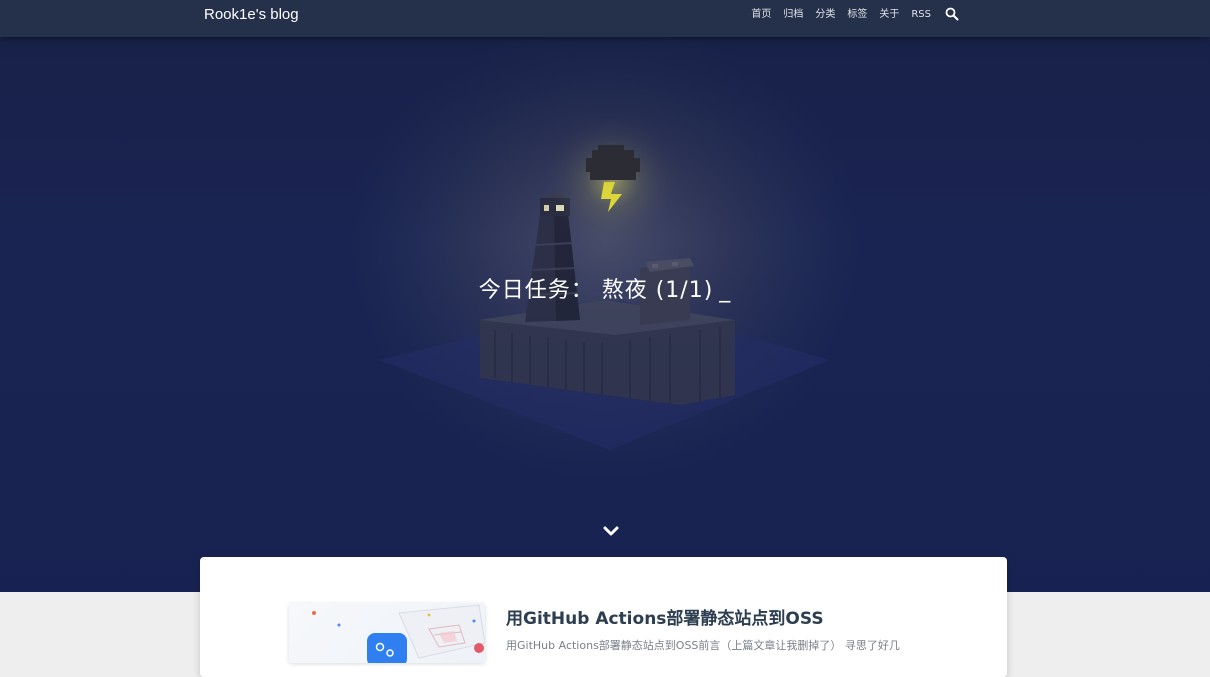  Describe the element at coordinates (793, 14) in the screenshot. I see `nav-item-archive: 归档` at that location.